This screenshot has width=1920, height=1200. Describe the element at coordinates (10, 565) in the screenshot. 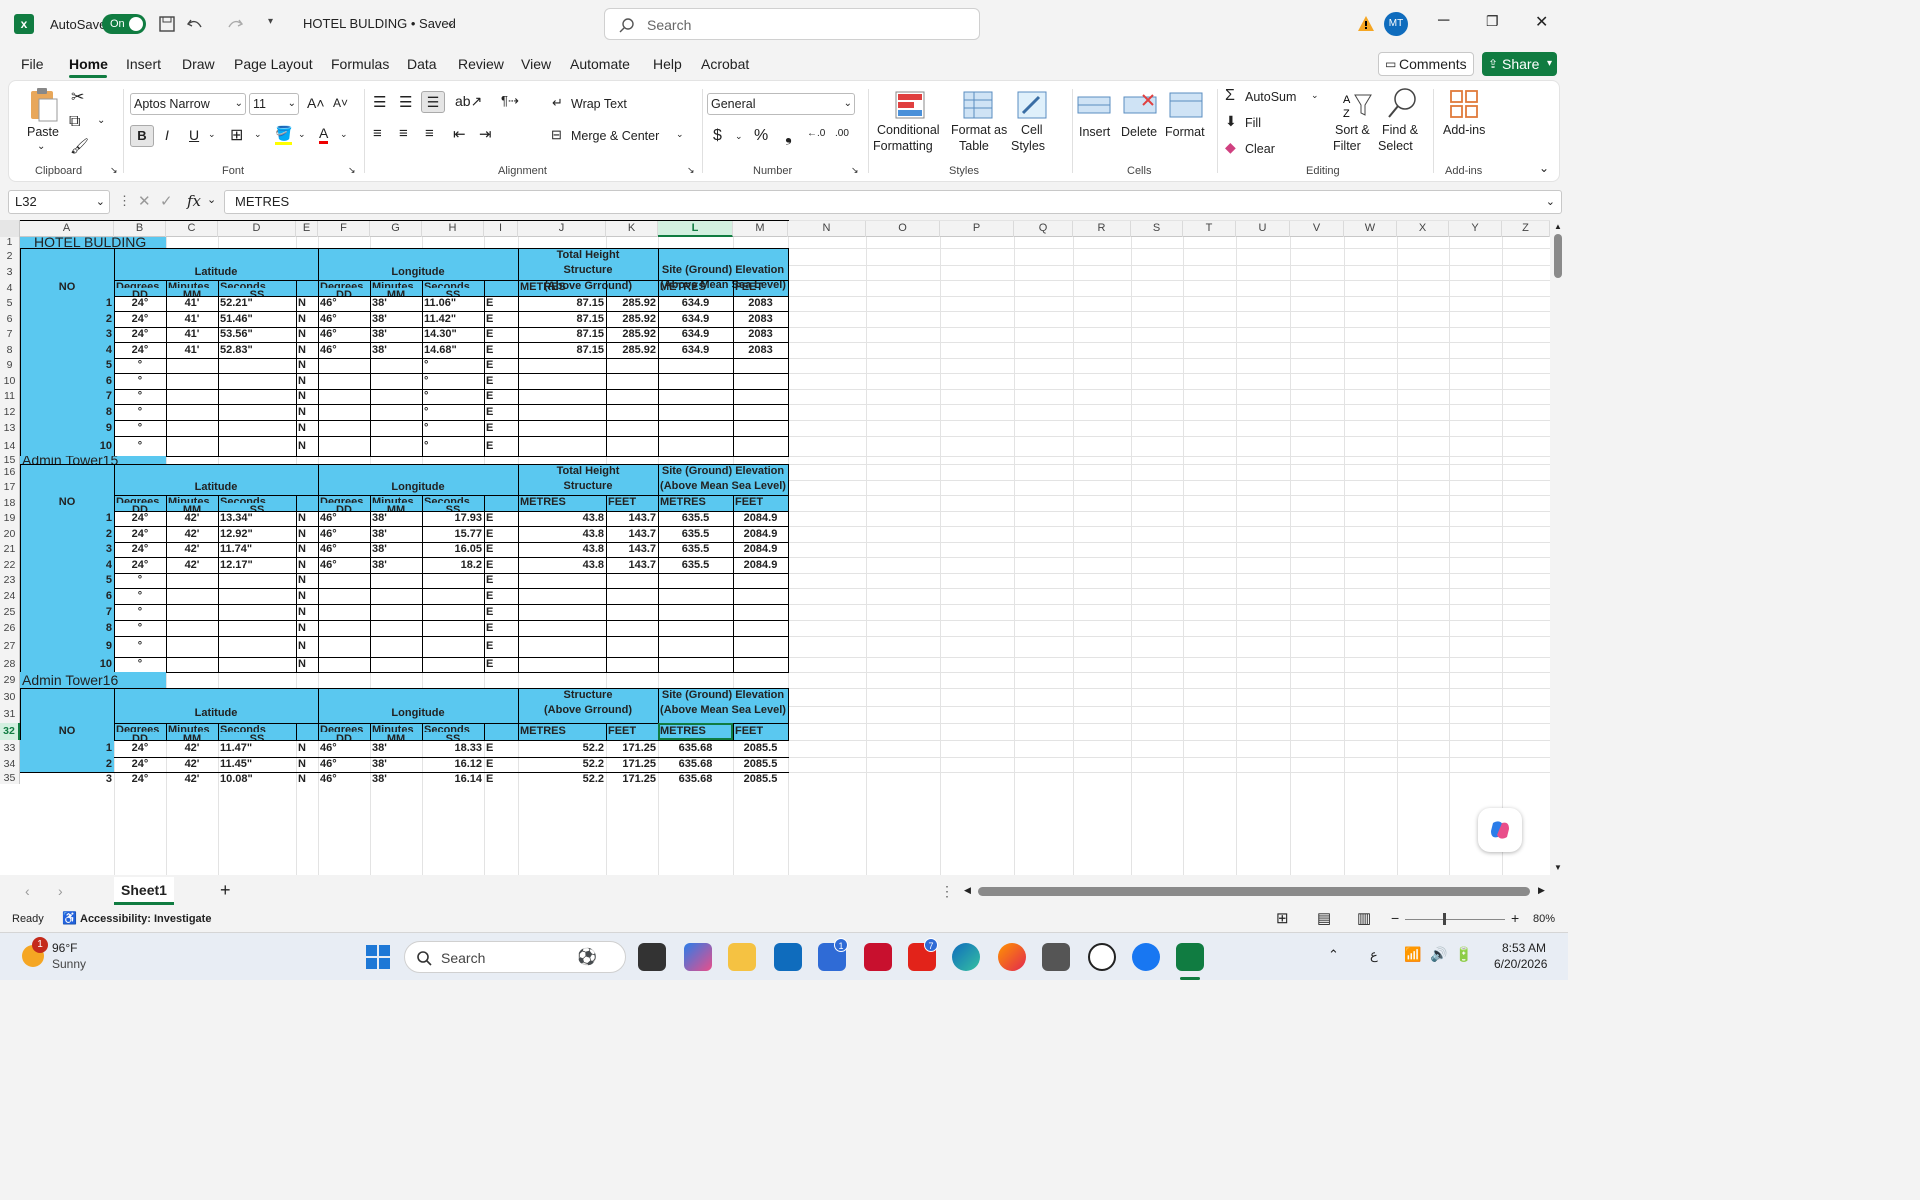

I see `row-header-22: 22` at that location.